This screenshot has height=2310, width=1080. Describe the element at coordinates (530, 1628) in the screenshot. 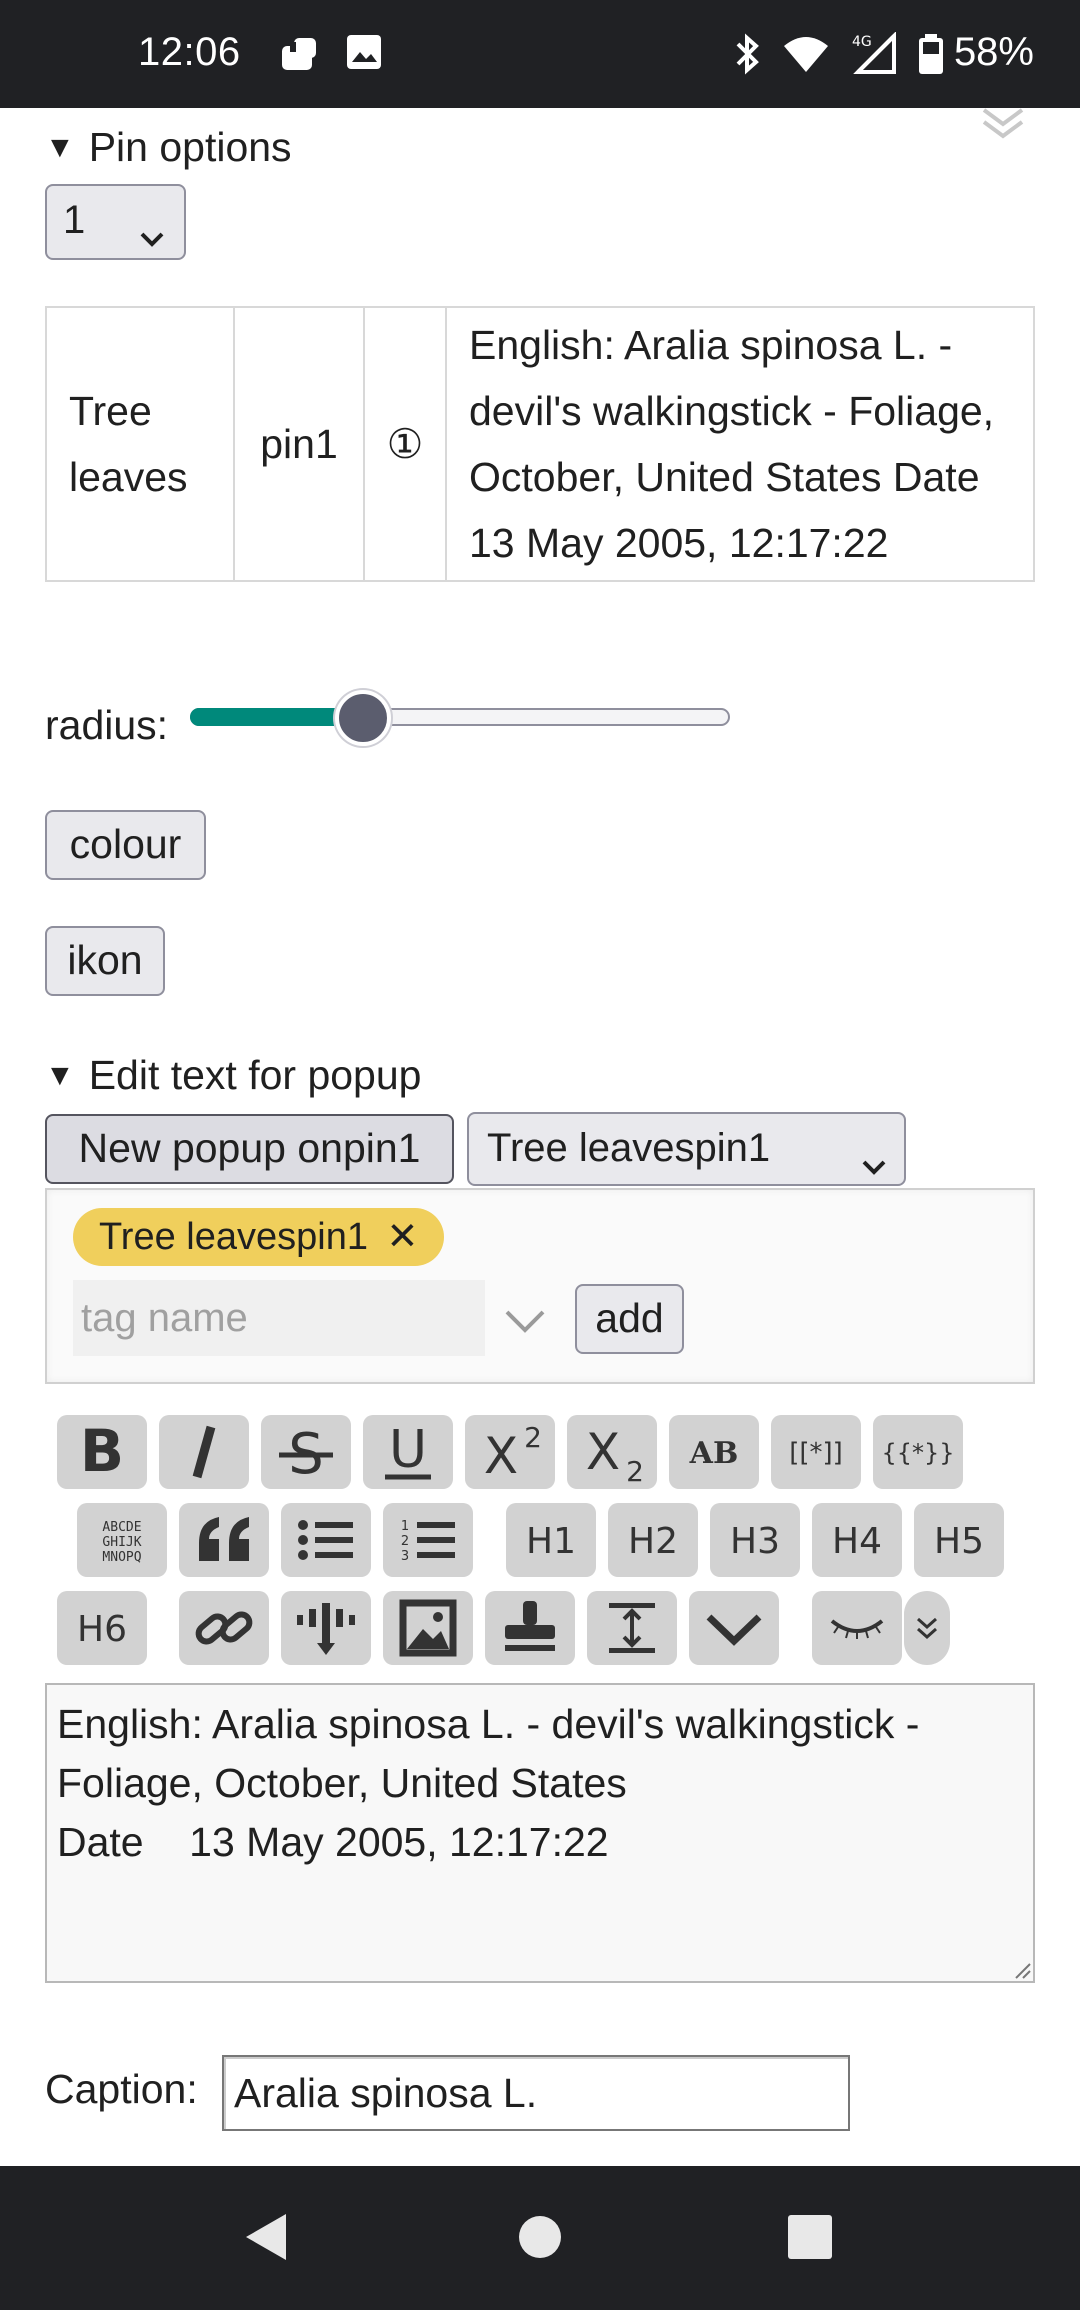

I see `stamp-button` at that location.